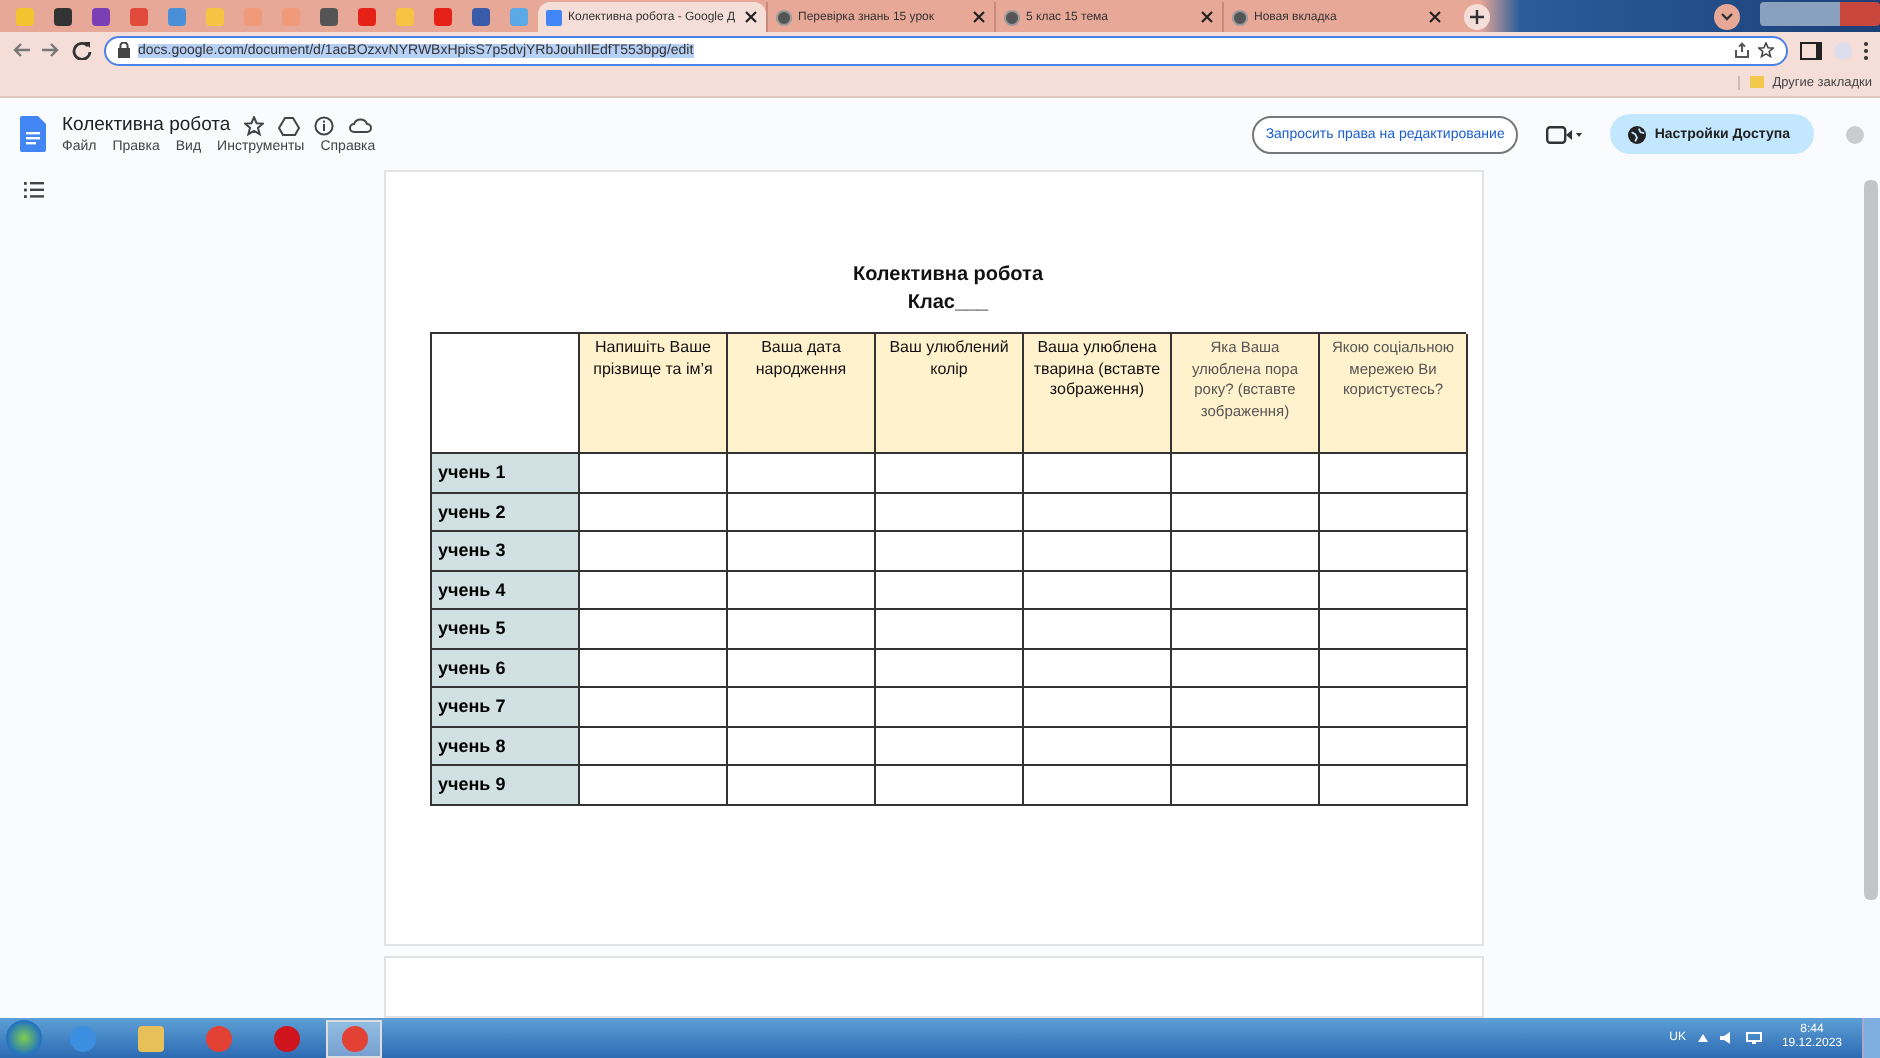 The image size is (1880, 1058). Describe the element at coordinates (1564, 134) in the screenshot. I see `video-call-icon` at that location.